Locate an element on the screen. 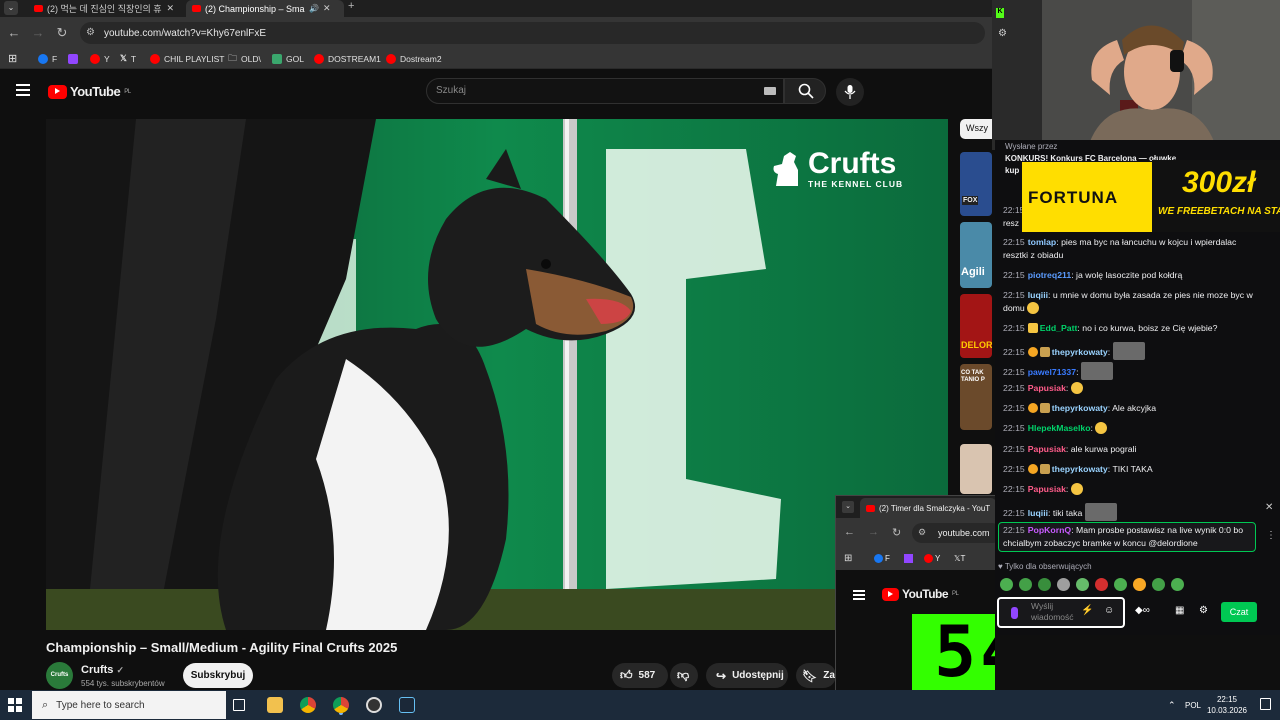 Image resolution: width=1280 pixels, height=720 pixels. recommended-thumbnail is located at coordinates (976, 469).